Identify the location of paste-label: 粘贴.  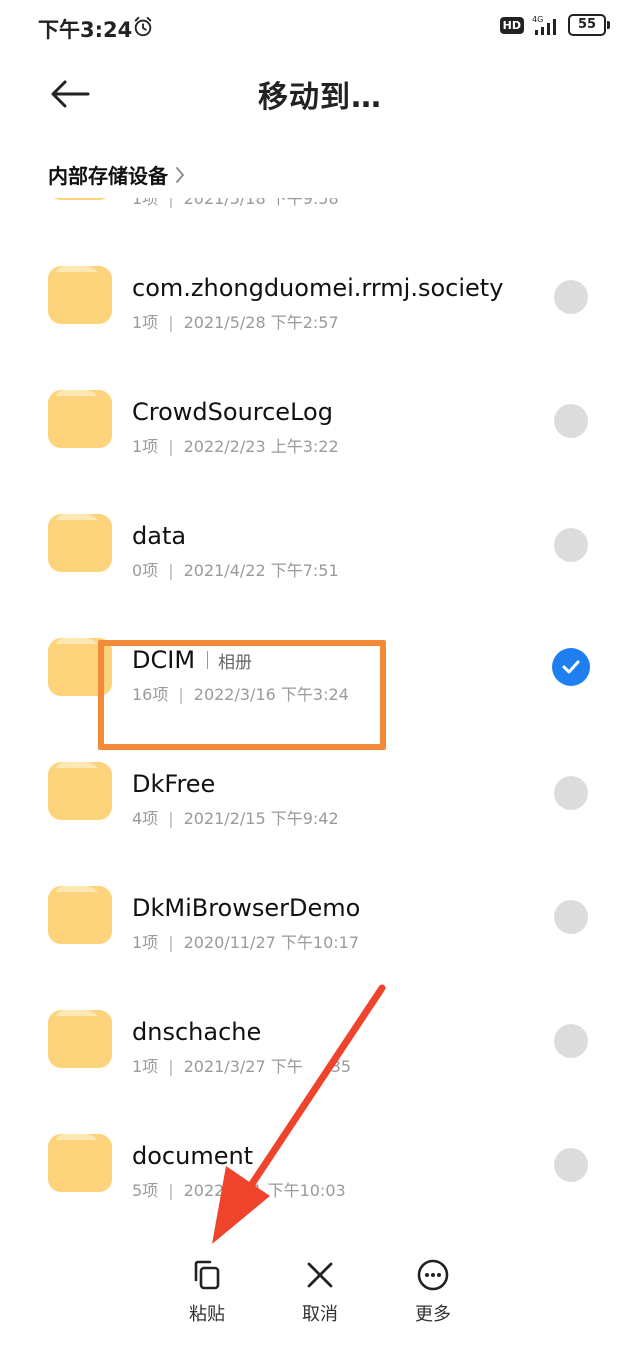
(207, 1314).